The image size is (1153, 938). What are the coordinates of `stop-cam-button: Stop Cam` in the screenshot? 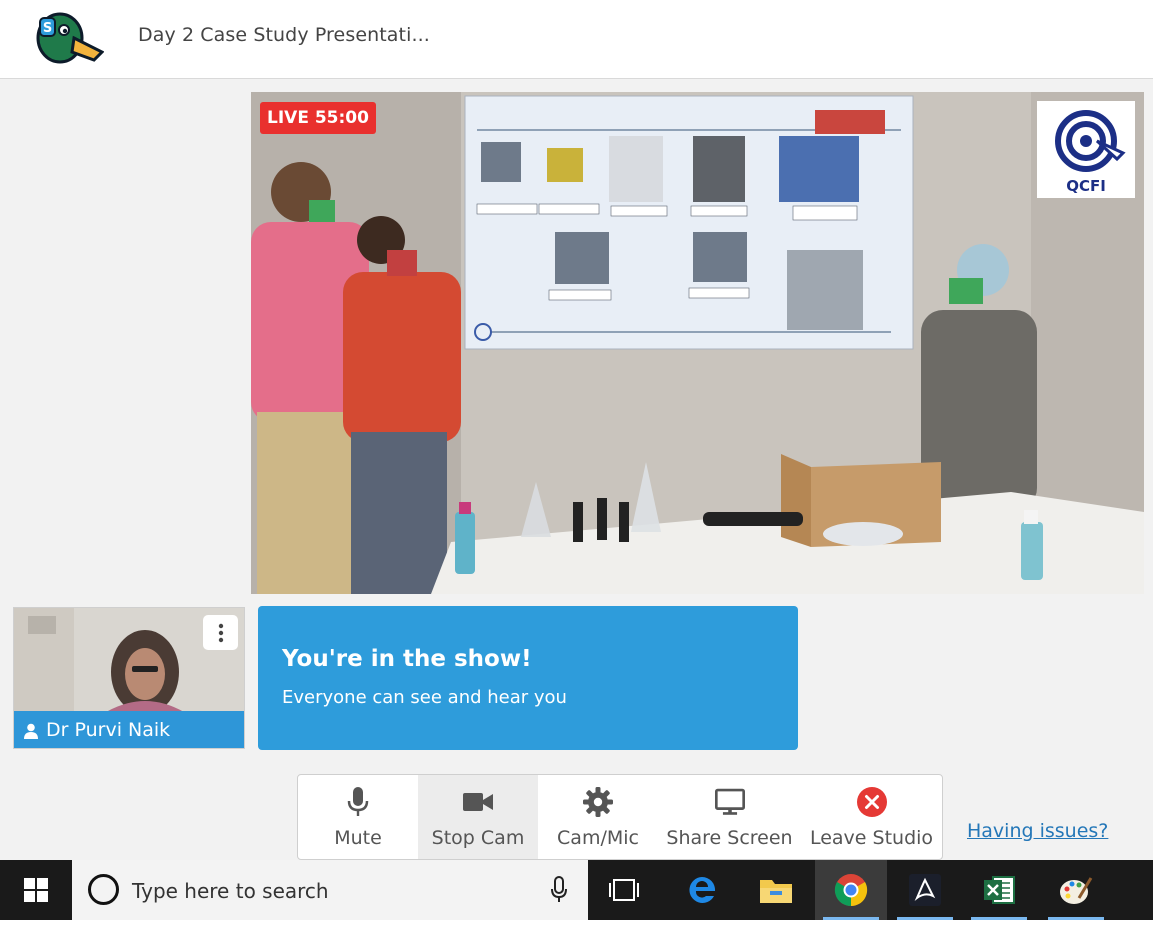 It's located at (478, 817).